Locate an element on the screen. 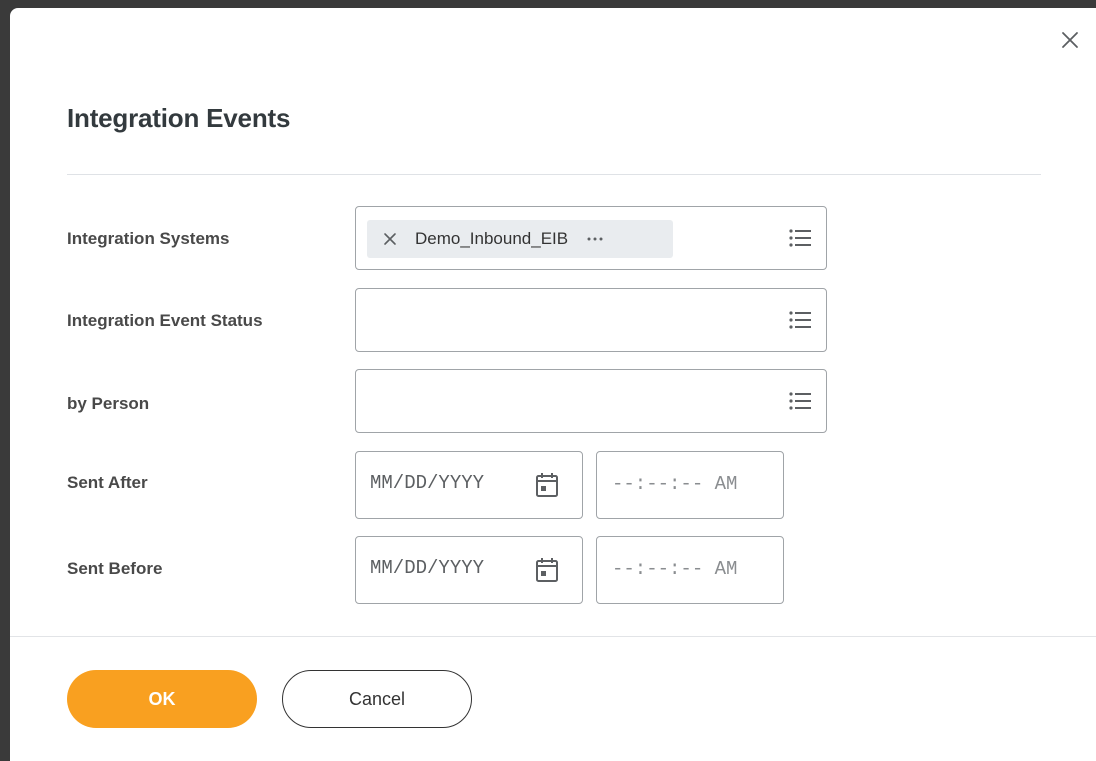 The image size is (1096, 761). sent-after-label: Sent After is located at coordinates (107, 482).